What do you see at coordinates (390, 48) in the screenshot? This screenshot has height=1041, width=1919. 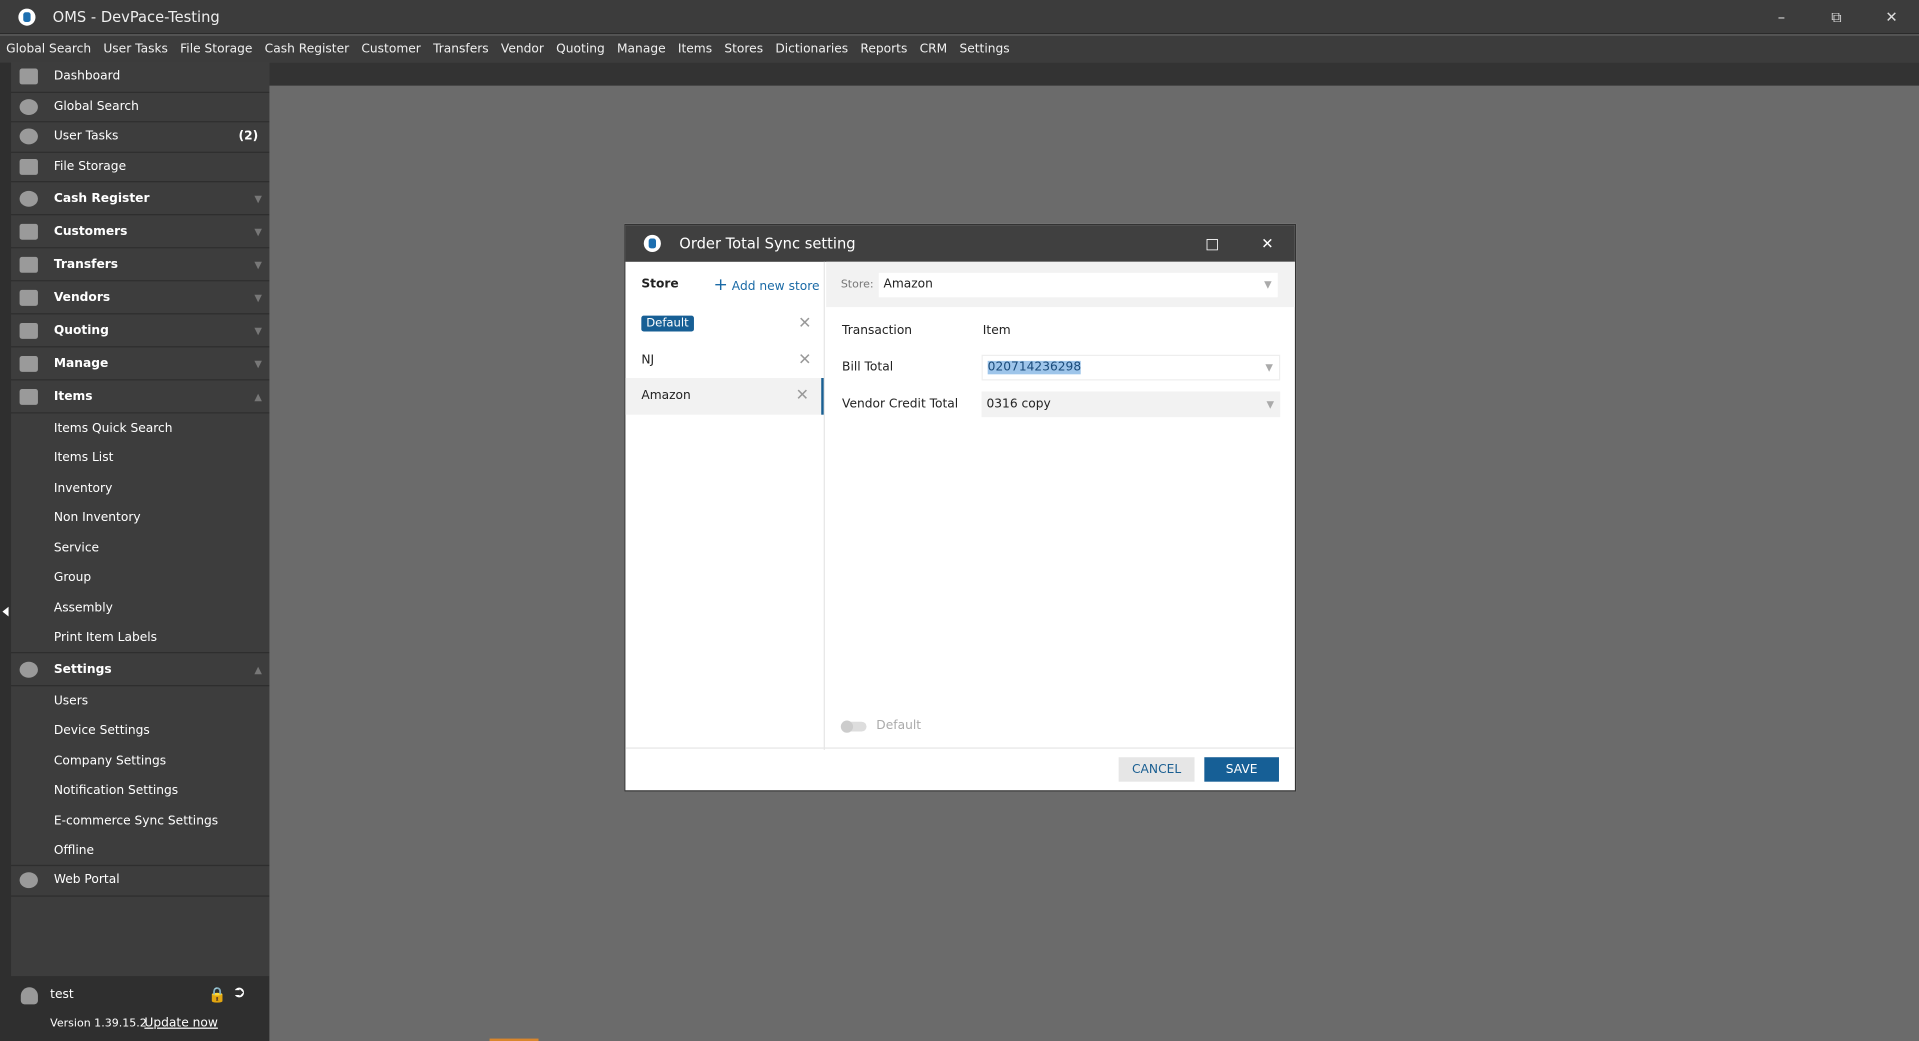 I see `menu-customer: Customer` at bounding box center [390, 48].